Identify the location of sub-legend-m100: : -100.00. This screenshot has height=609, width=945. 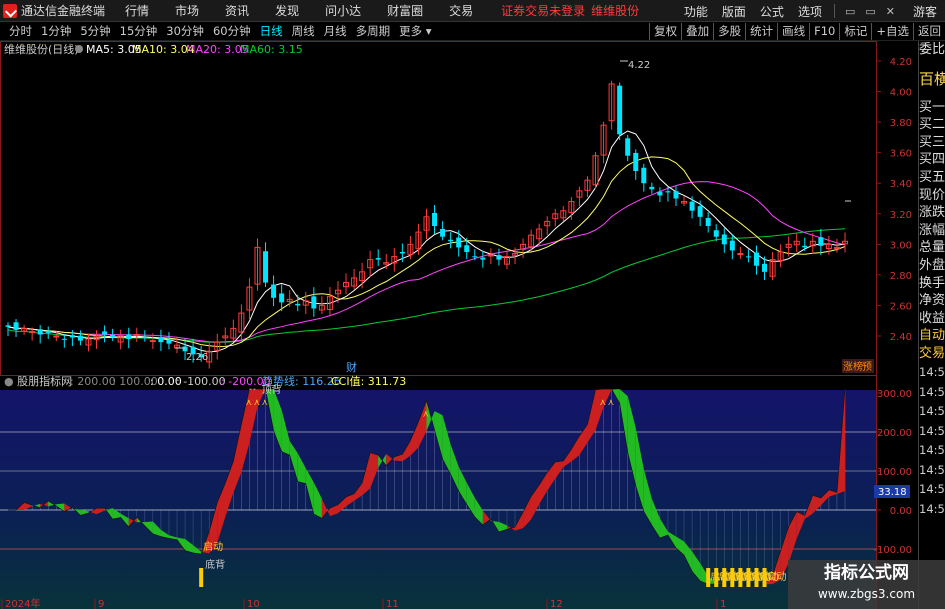
(201, 381).